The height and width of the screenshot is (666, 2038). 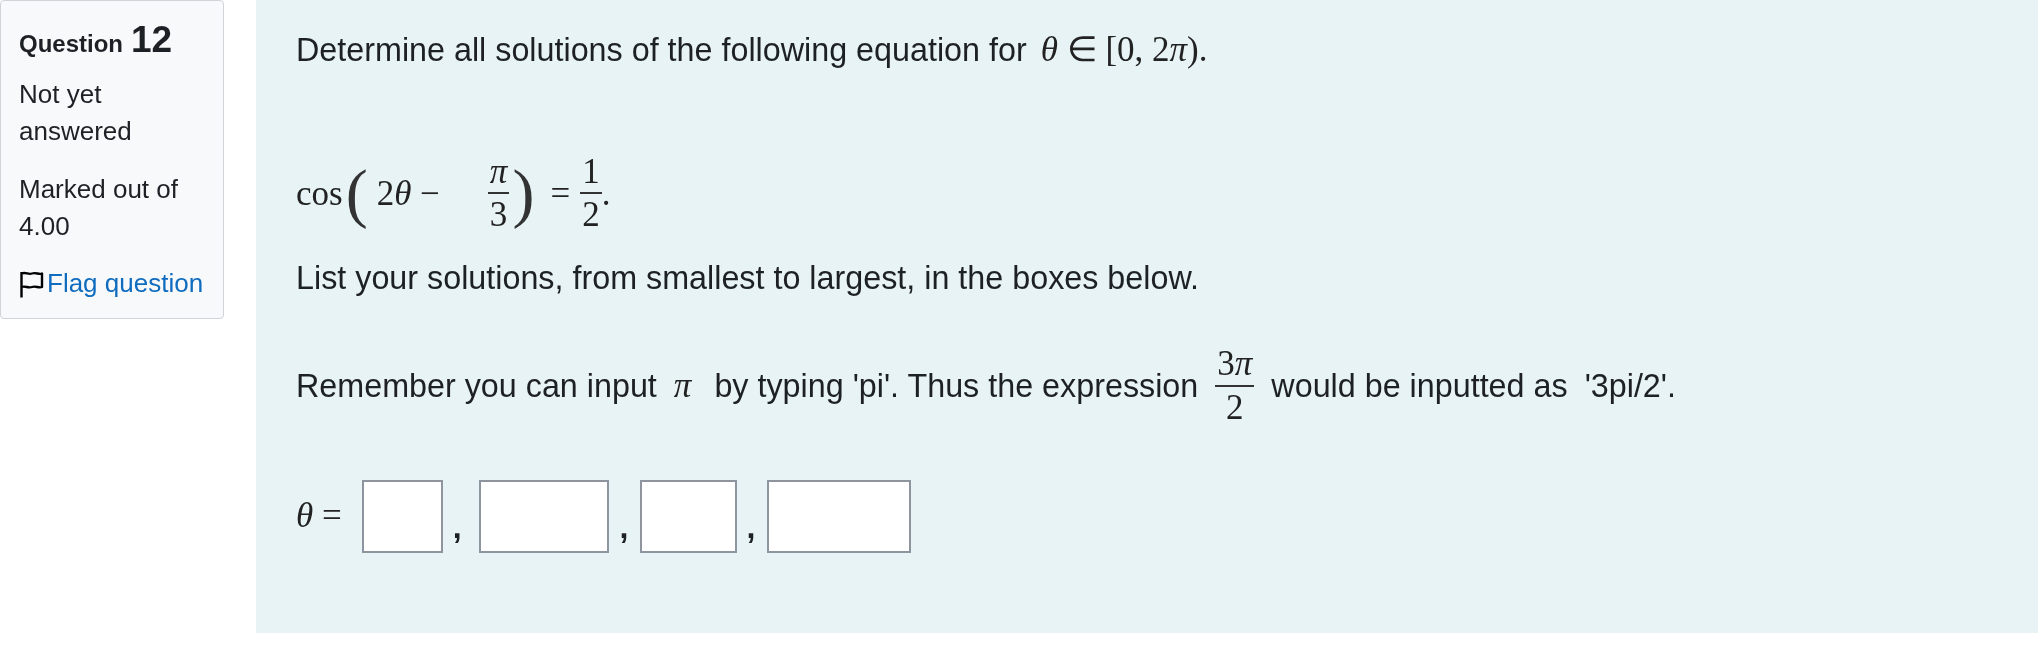 I want to click on hint-text: would be inputted as, so click(x=1419, y=386).